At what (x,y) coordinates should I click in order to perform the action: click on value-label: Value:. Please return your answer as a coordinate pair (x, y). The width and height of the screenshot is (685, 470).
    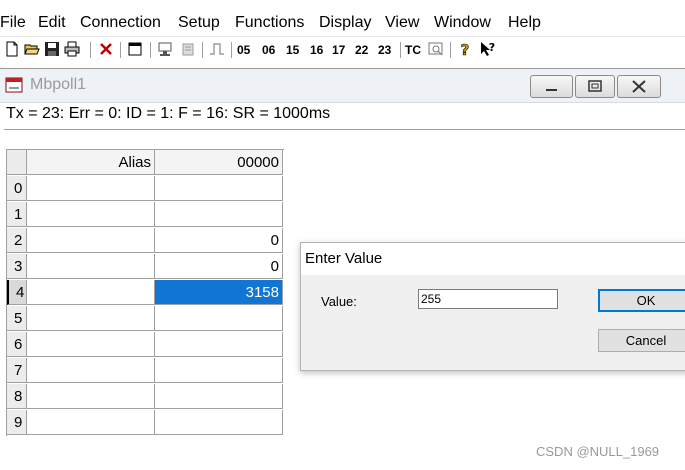
    Looking at the image, I should click on (339, 301).